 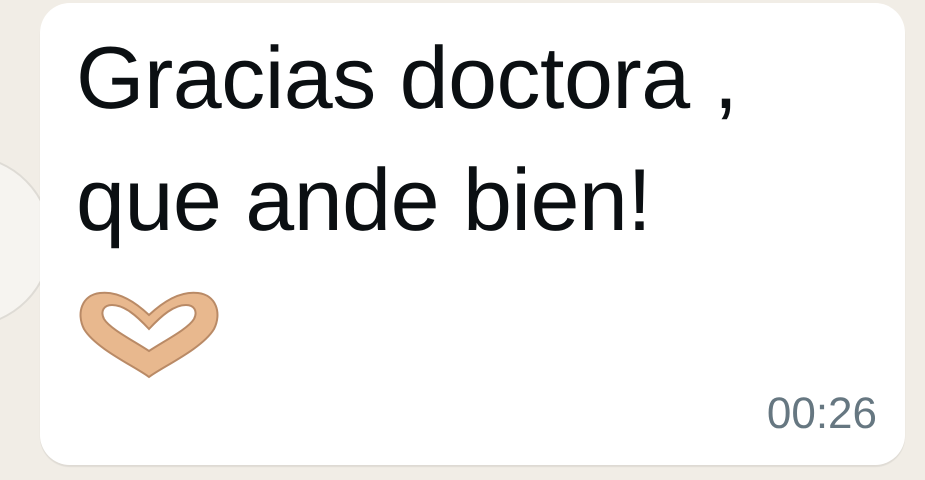 What do you see at coordinates (821, 414) in the screenshot?
I see `message-time: 00:26` at bounding box center [821, 414].